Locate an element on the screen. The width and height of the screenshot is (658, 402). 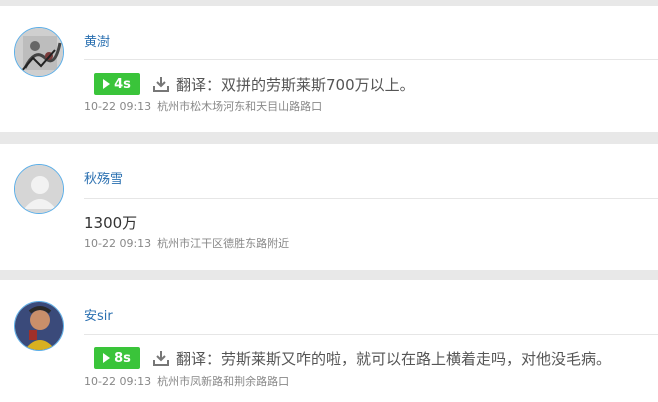
username: 安sir is located at coordinates (98, 314).